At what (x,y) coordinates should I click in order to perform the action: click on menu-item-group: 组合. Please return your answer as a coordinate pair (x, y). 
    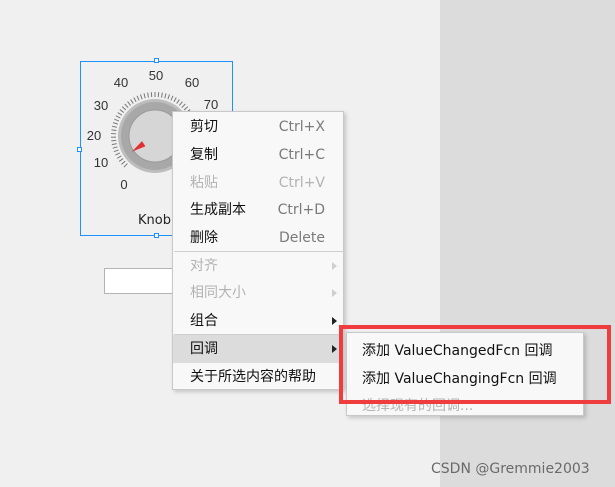
    Looking at the image, I should click on (258, 321).